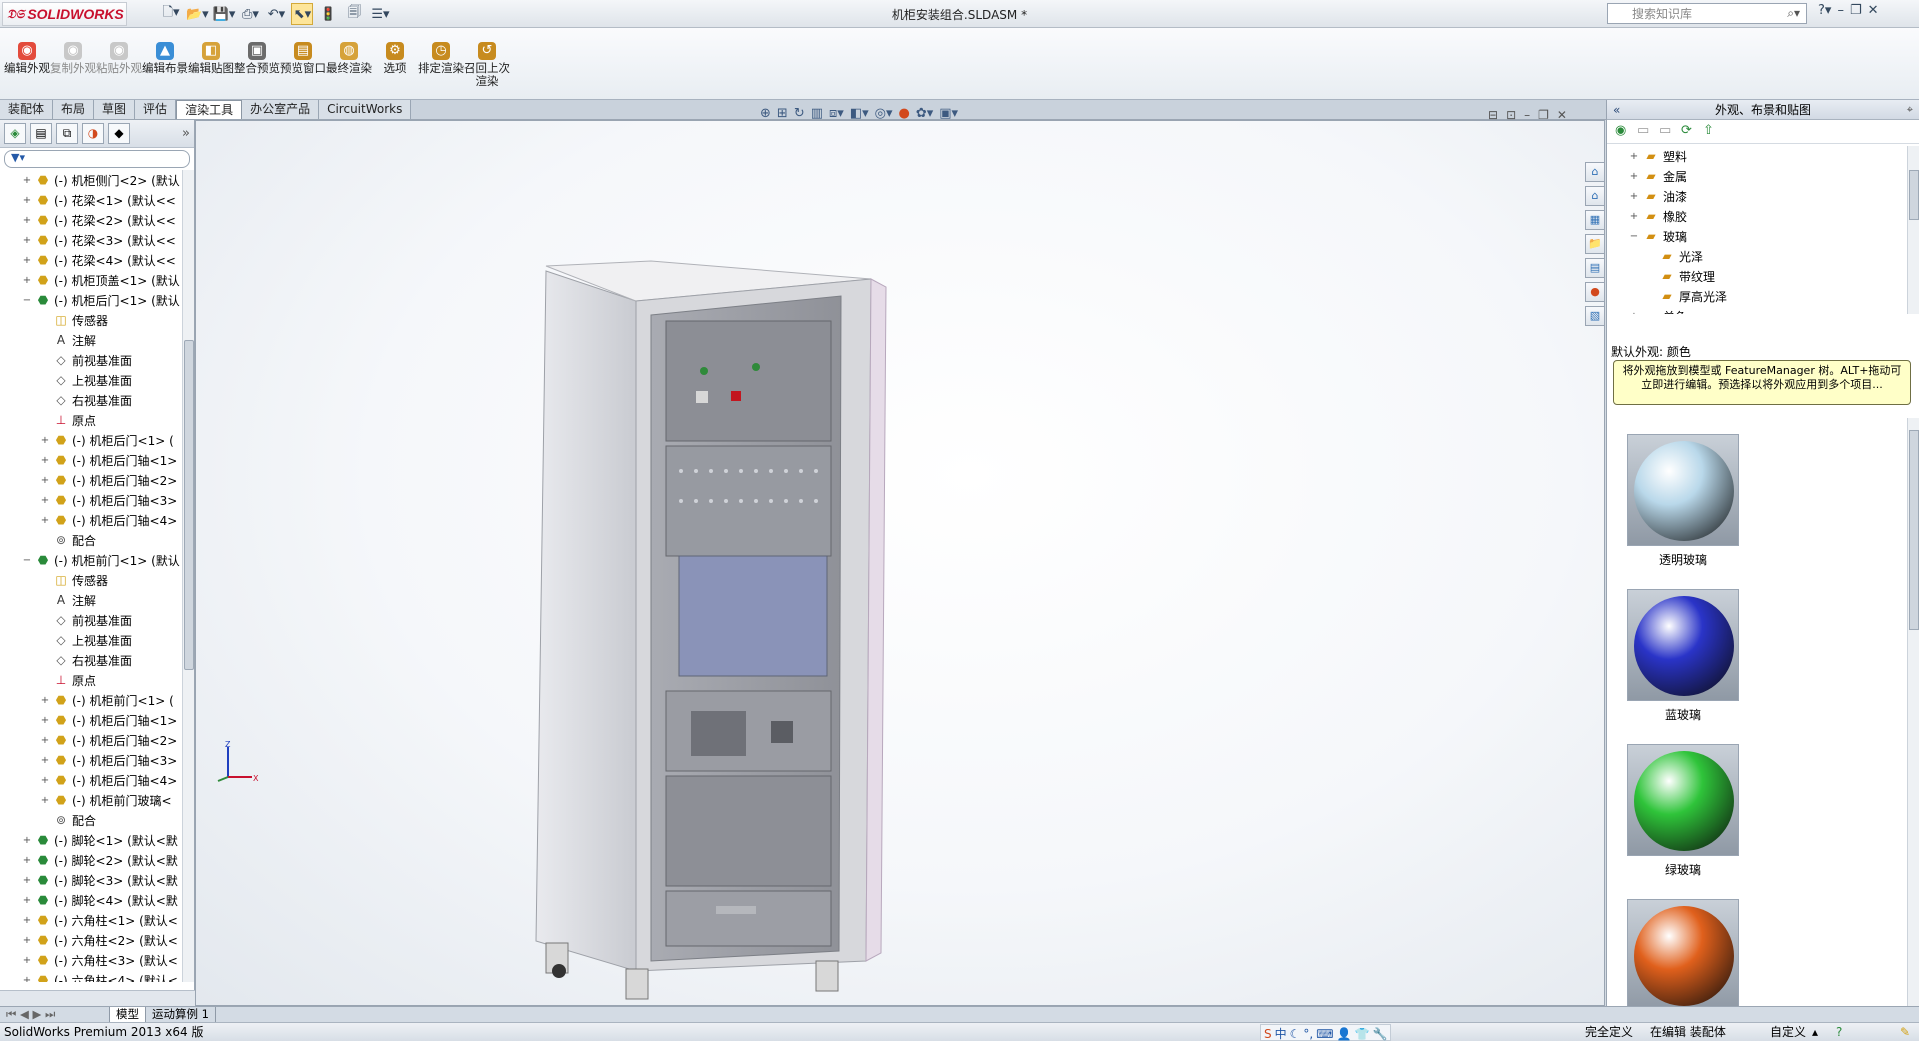 The width and height of the screenshot is (1919, 1041). I want to click on custom-properties-tab-icon: ▧, so click(1595, 316).